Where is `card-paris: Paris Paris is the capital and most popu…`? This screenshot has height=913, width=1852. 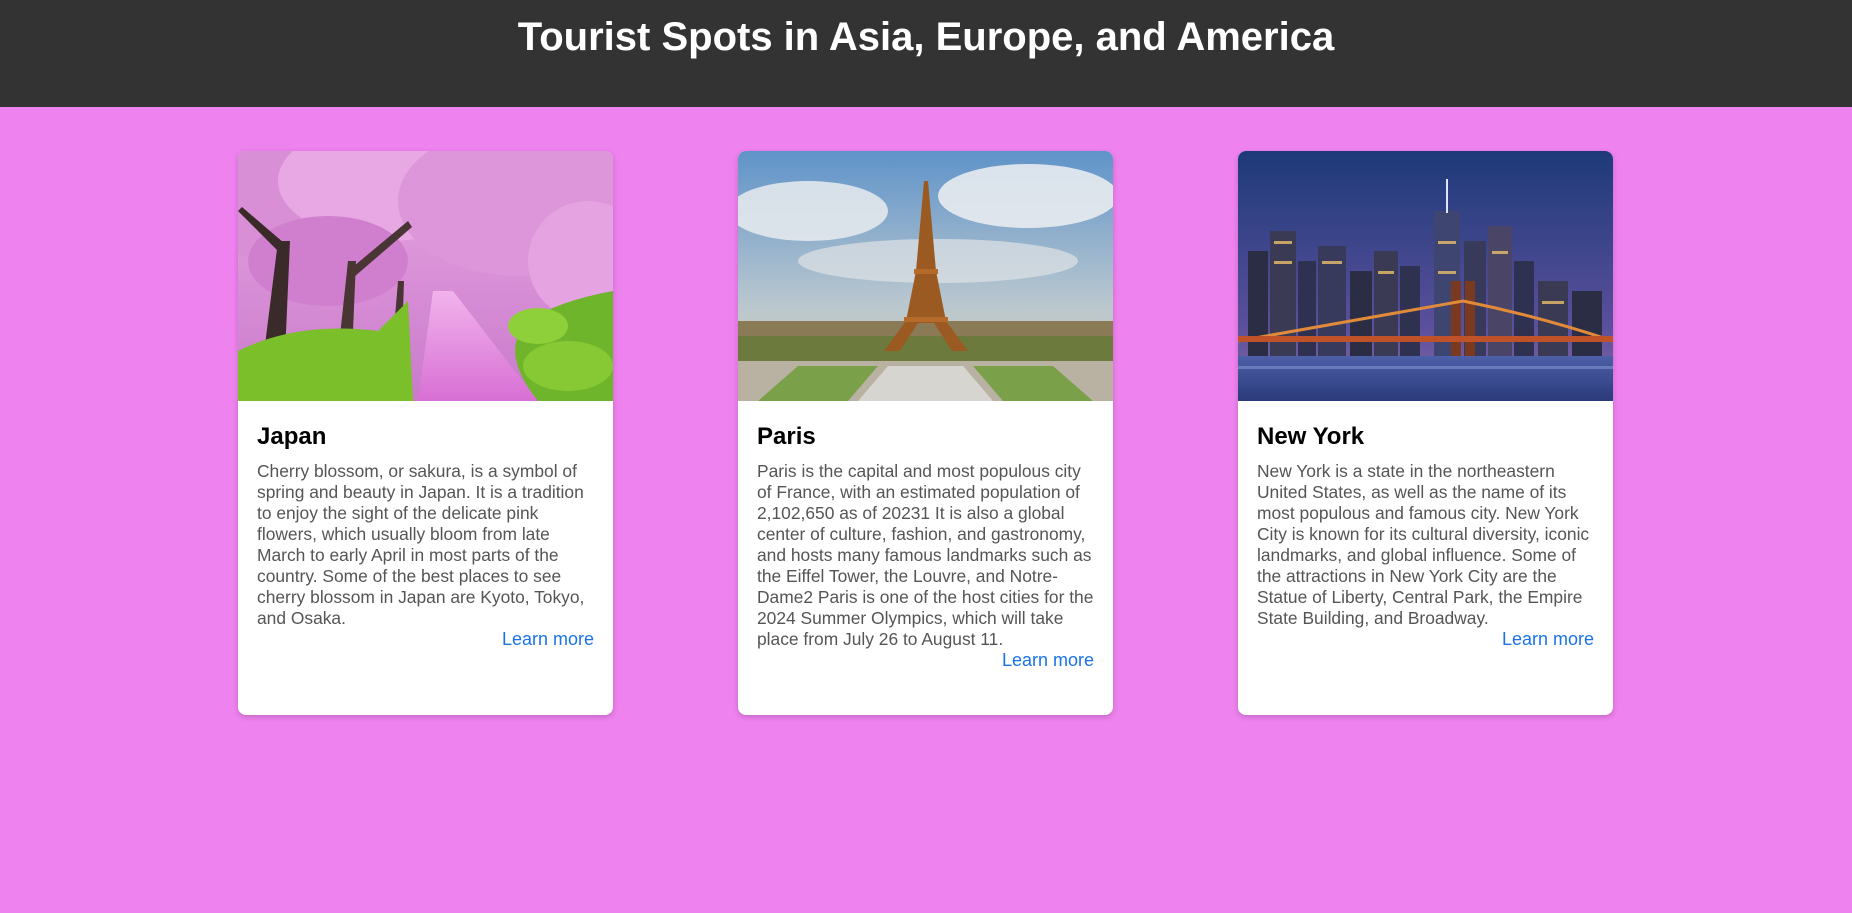 card-paris: Paris Paris is the capital and most popu… is located at coordinates (925, 433).